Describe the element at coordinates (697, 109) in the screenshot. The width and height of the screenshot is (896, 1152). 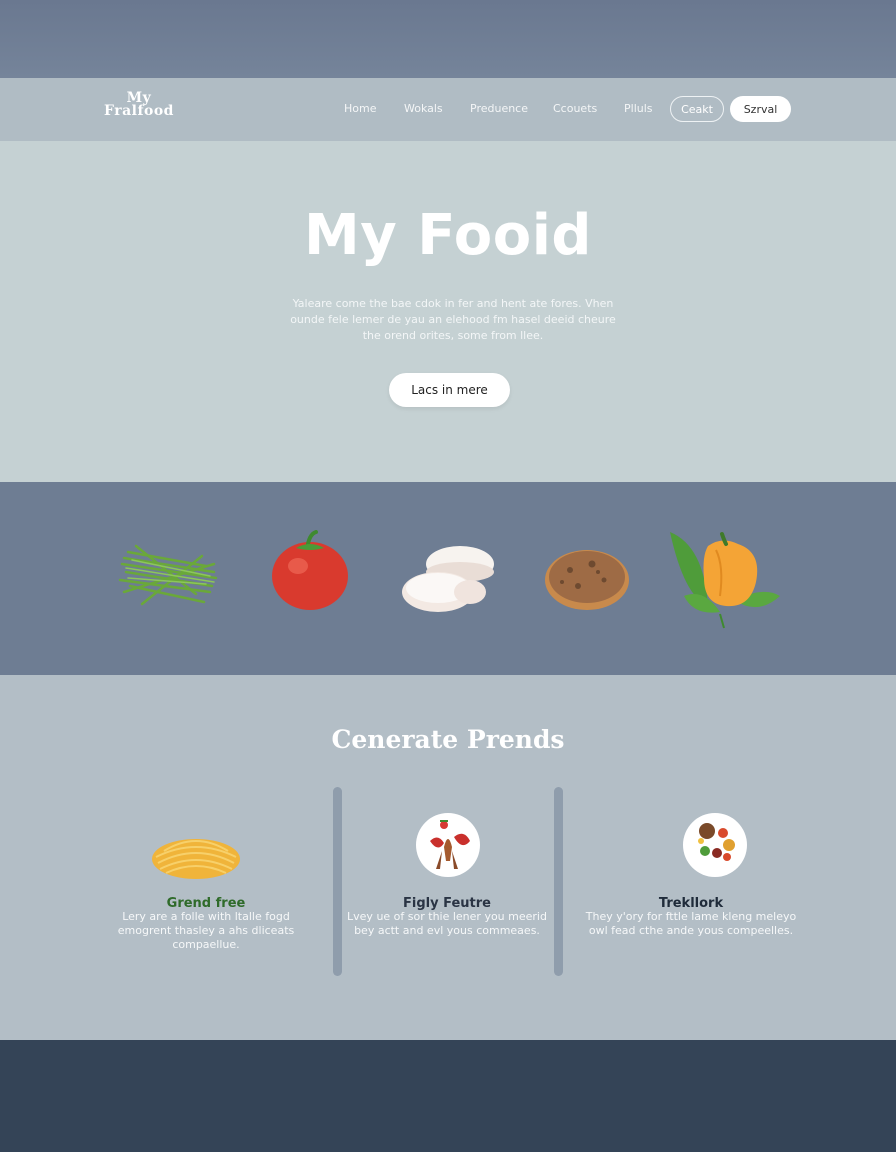
I see `outline-button: Ceakt` at that location.